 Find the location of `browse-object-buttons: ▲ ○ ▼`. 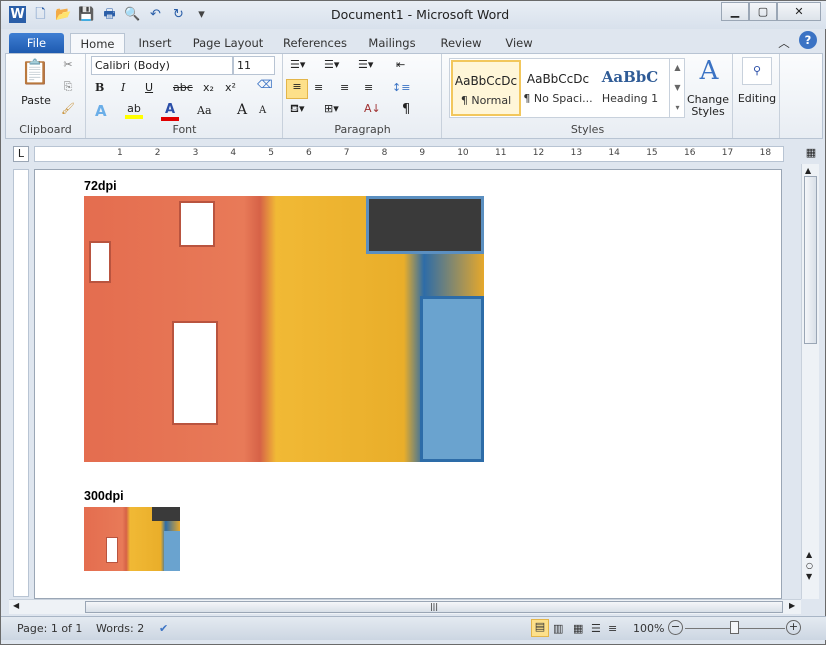

browse-object-buttons: ▲ ○ ▼ is located at coordinates (809, 565).